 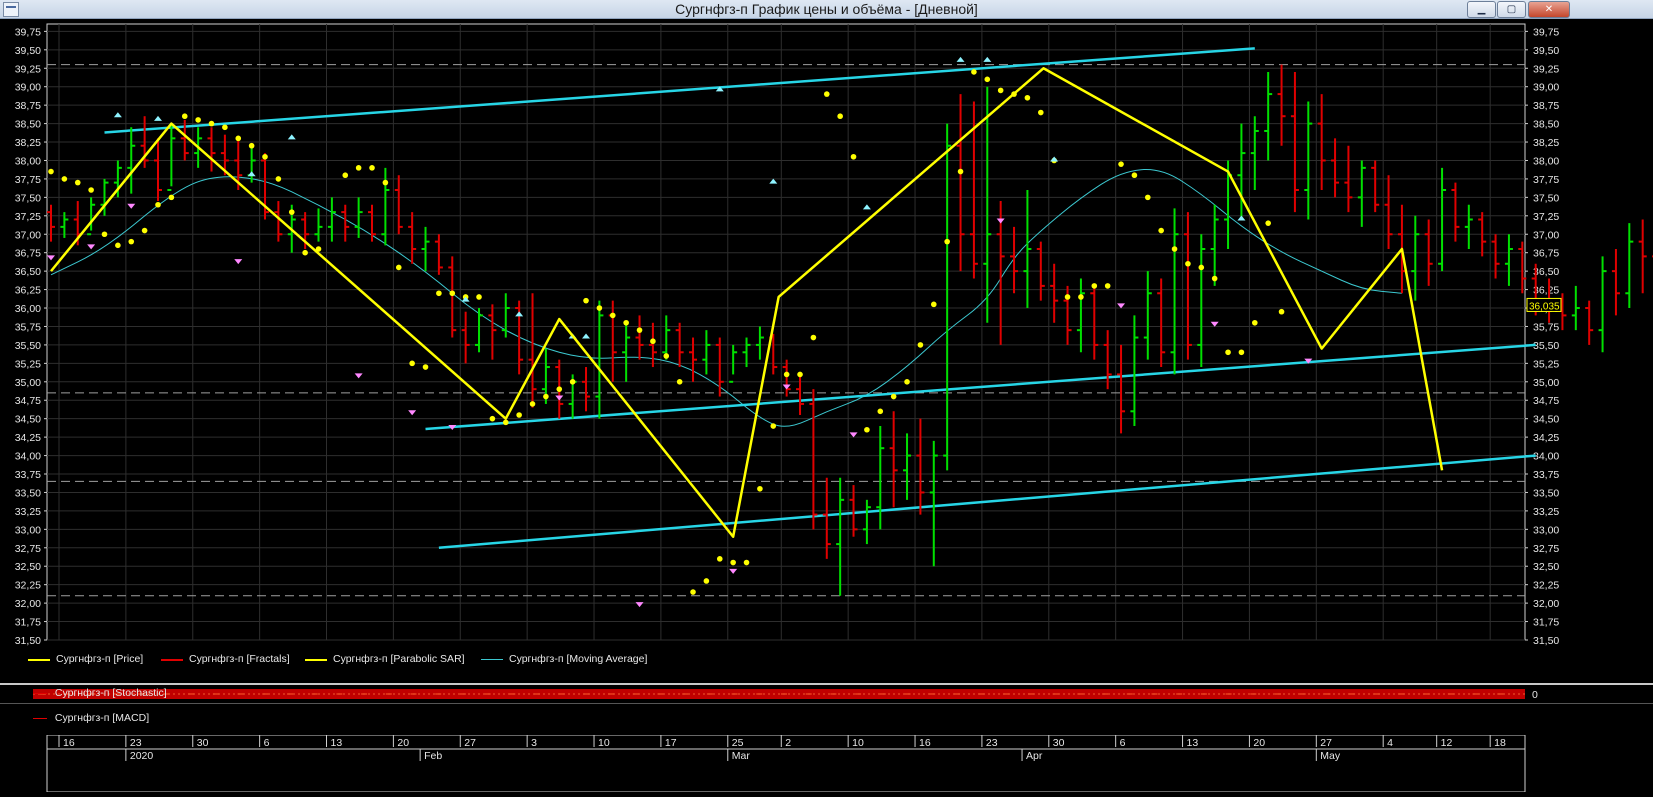 I want to click on y-tick-label-right: 37,25, so click(x=1546, y=217).